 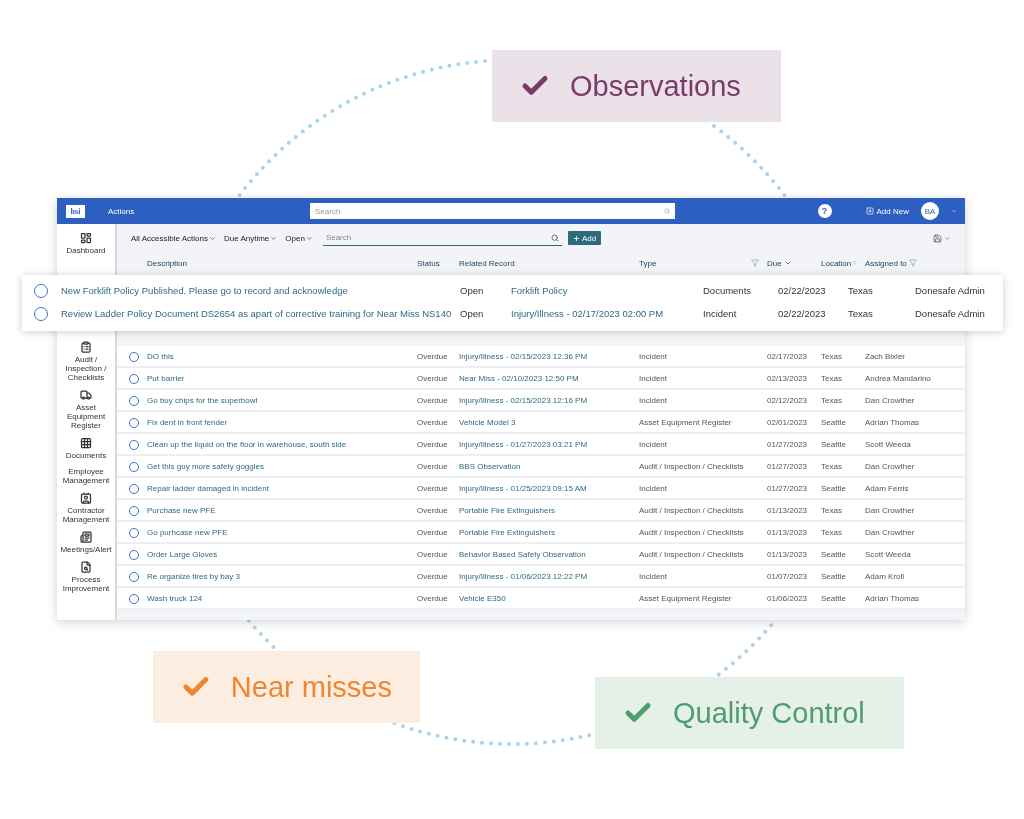 What do you see at coordinates (930, 211) in the screenshot?
I see `user-avatar: BA` at bounding box center [930, 211].